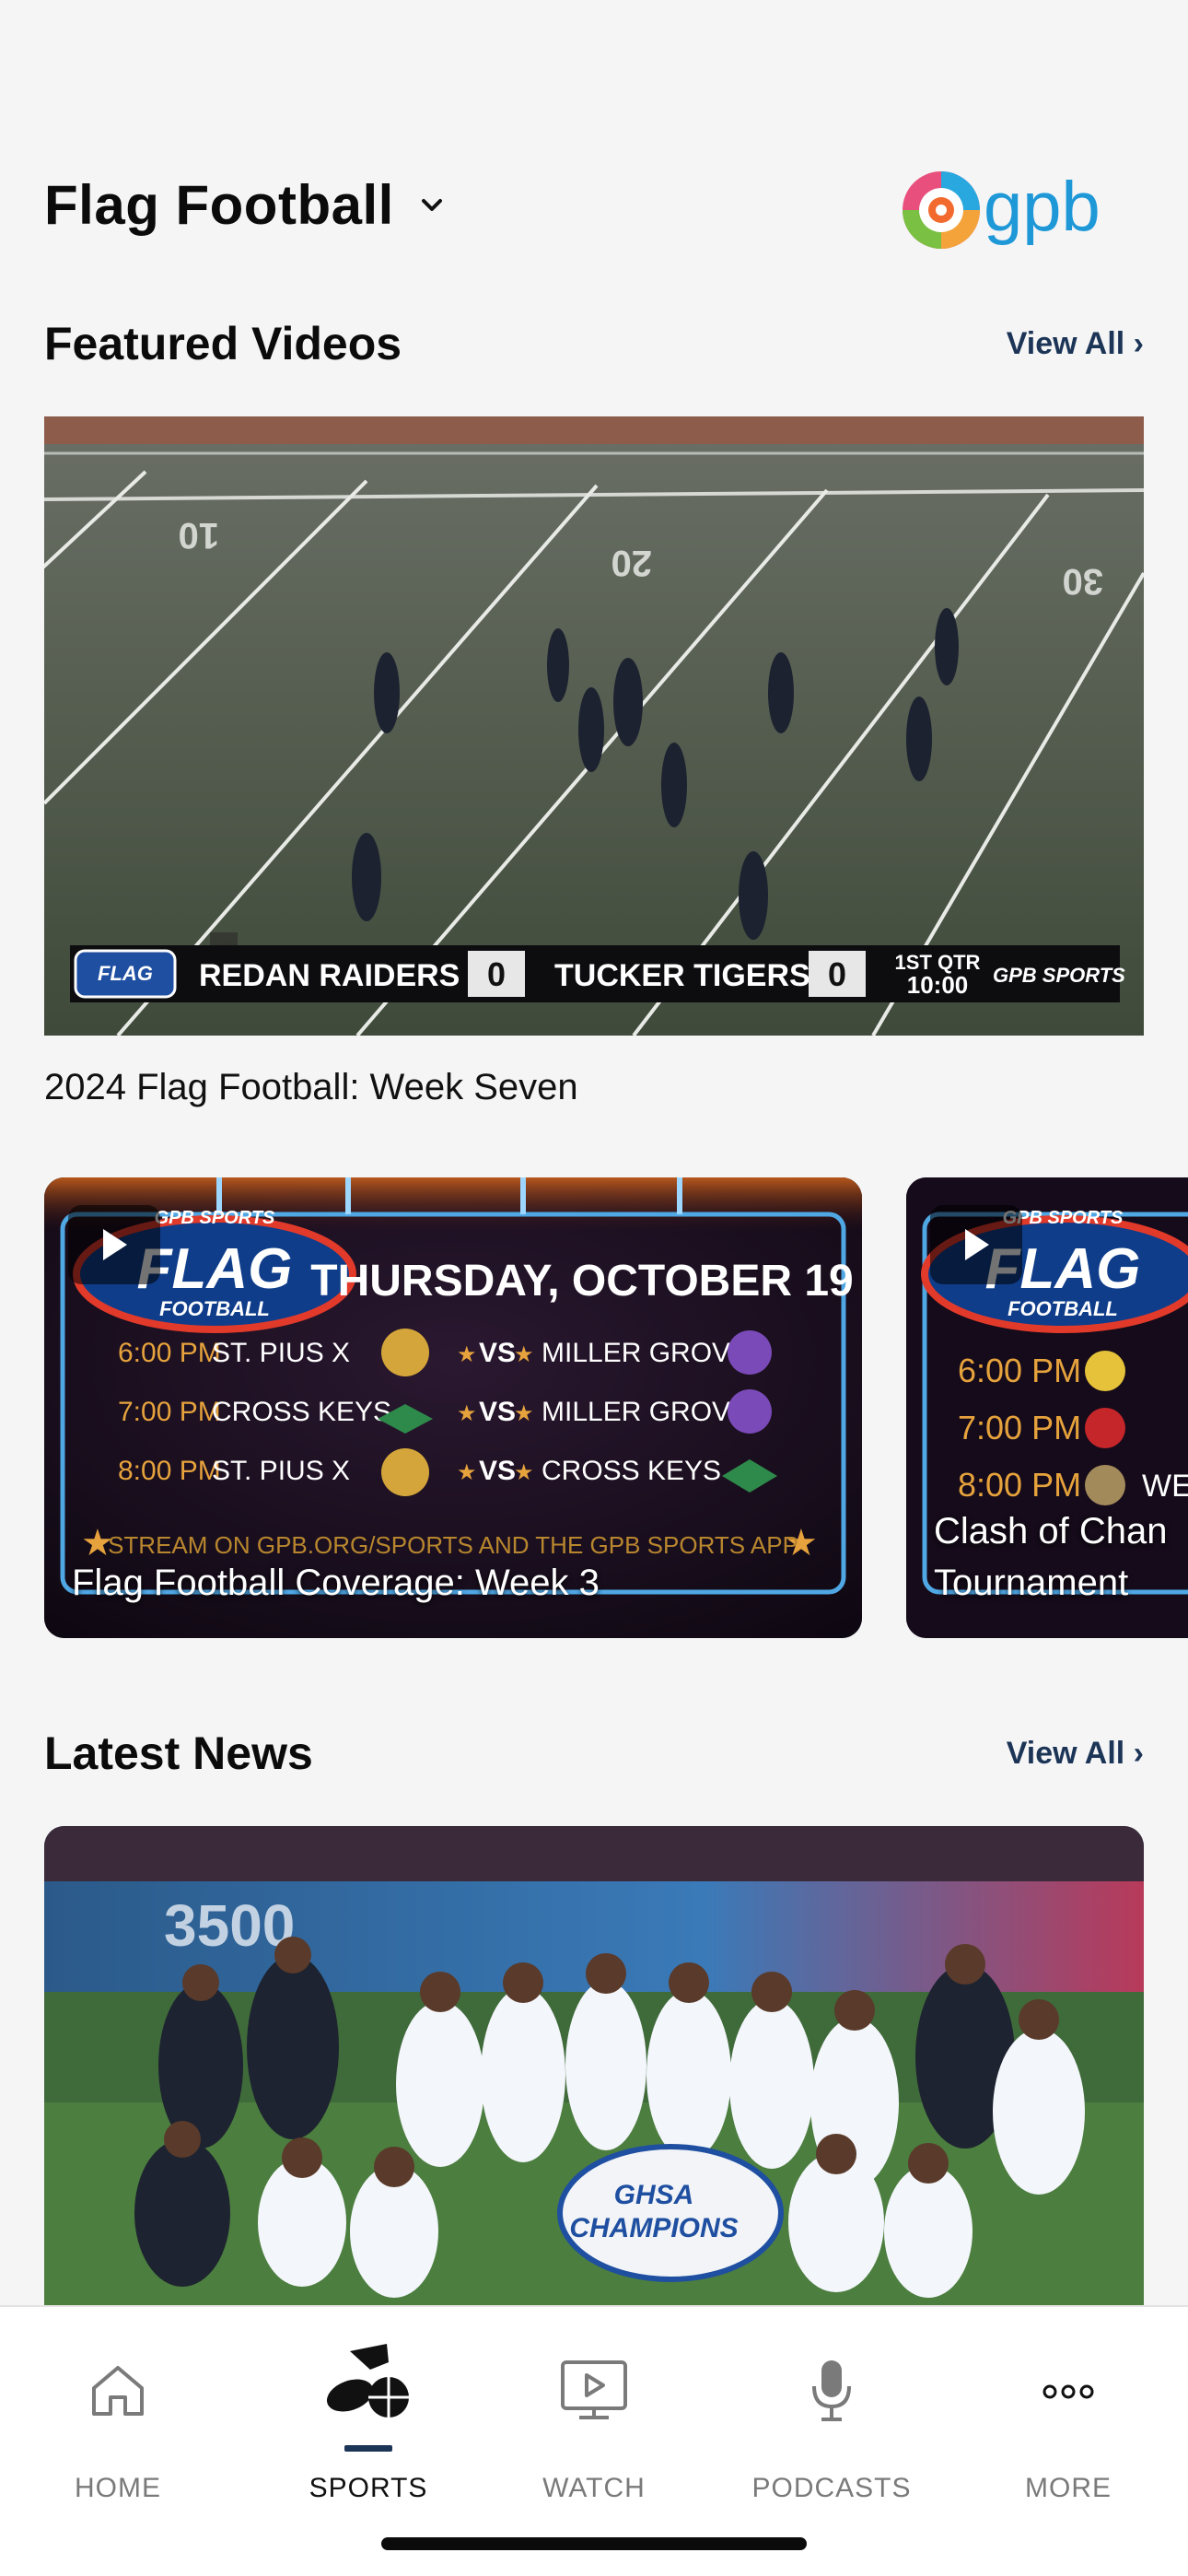 The image size is (1188, 2576). What do you see at coordinates (1068, 2488) in the screenshot?
I see `tab-label: MORE` at bounding box center [1068, 2488].